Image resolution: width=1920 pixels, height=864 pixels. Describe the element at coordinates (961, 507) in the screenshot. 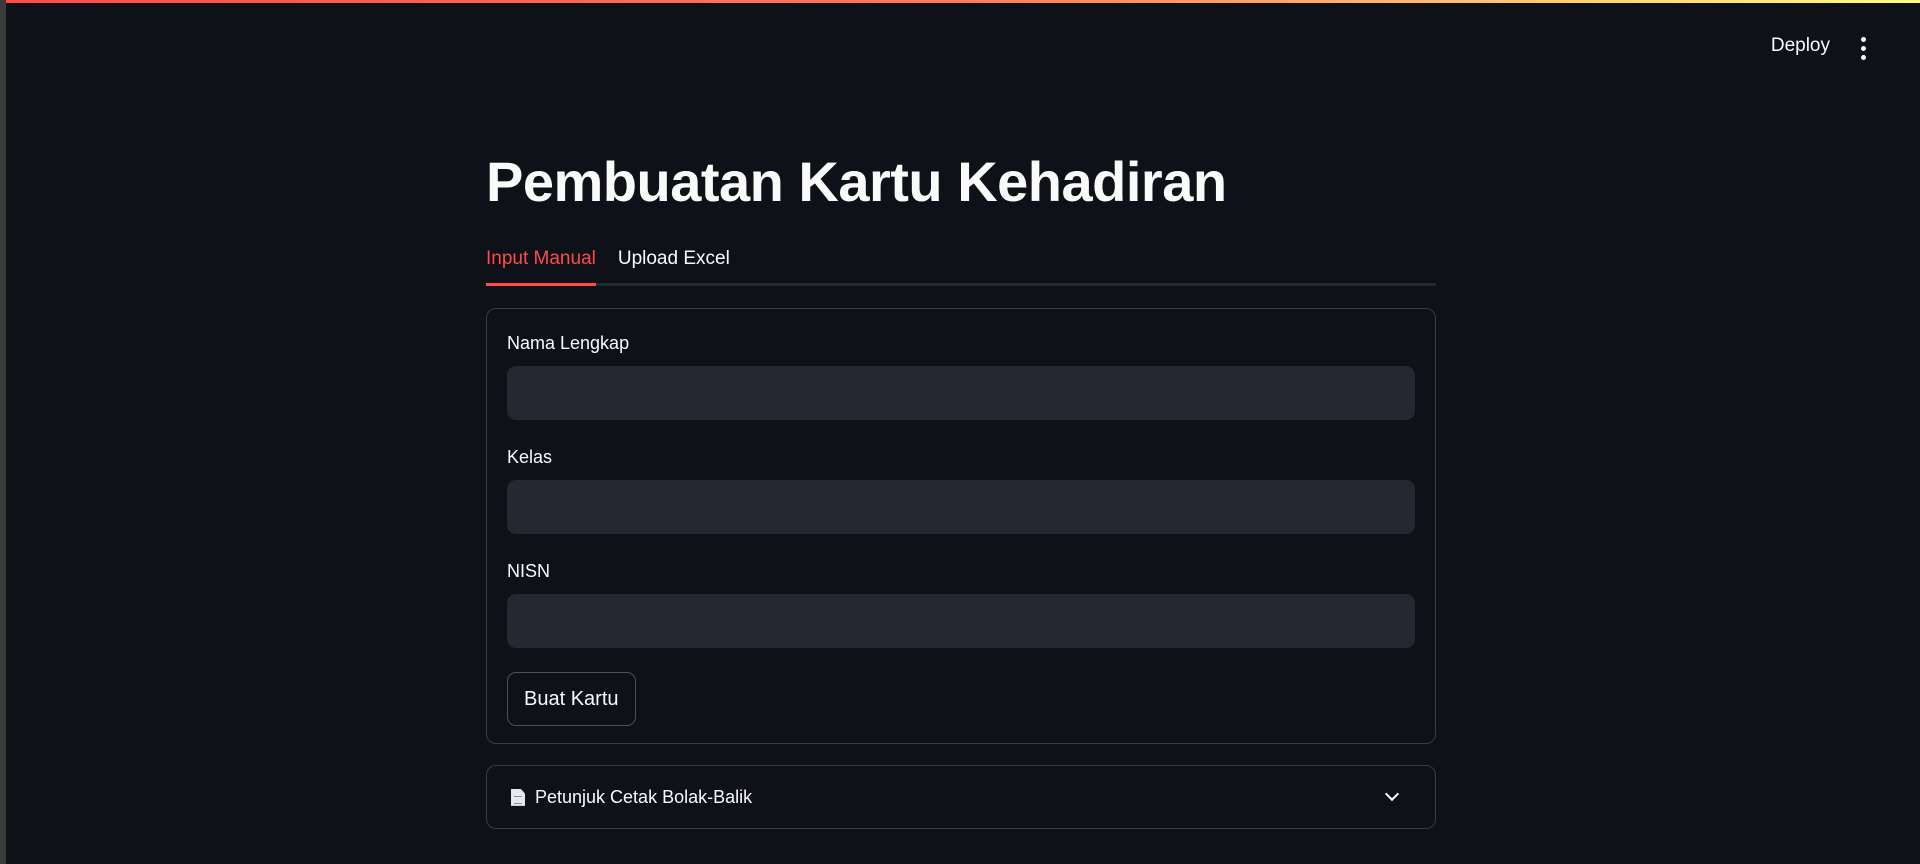

I see `kelas-input` at that location.